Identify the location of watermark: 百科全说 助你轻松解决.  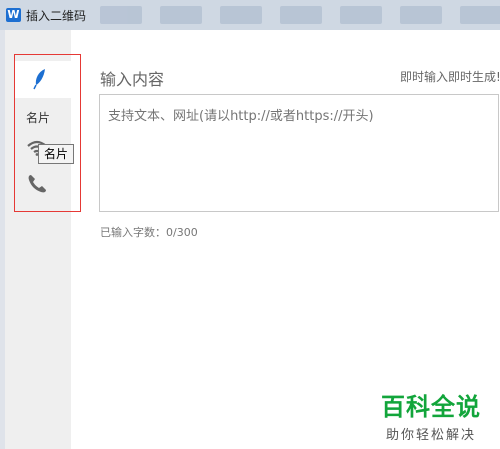
(431, 415).